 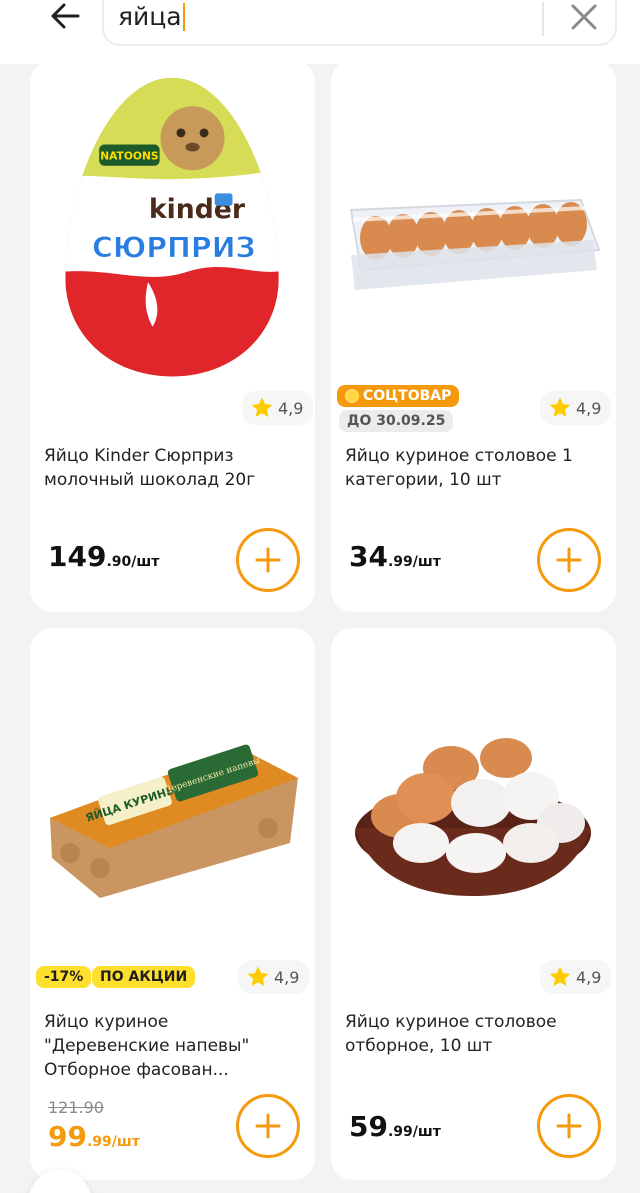 I want to click on search-query: яйца, so click(x=151, y=17).